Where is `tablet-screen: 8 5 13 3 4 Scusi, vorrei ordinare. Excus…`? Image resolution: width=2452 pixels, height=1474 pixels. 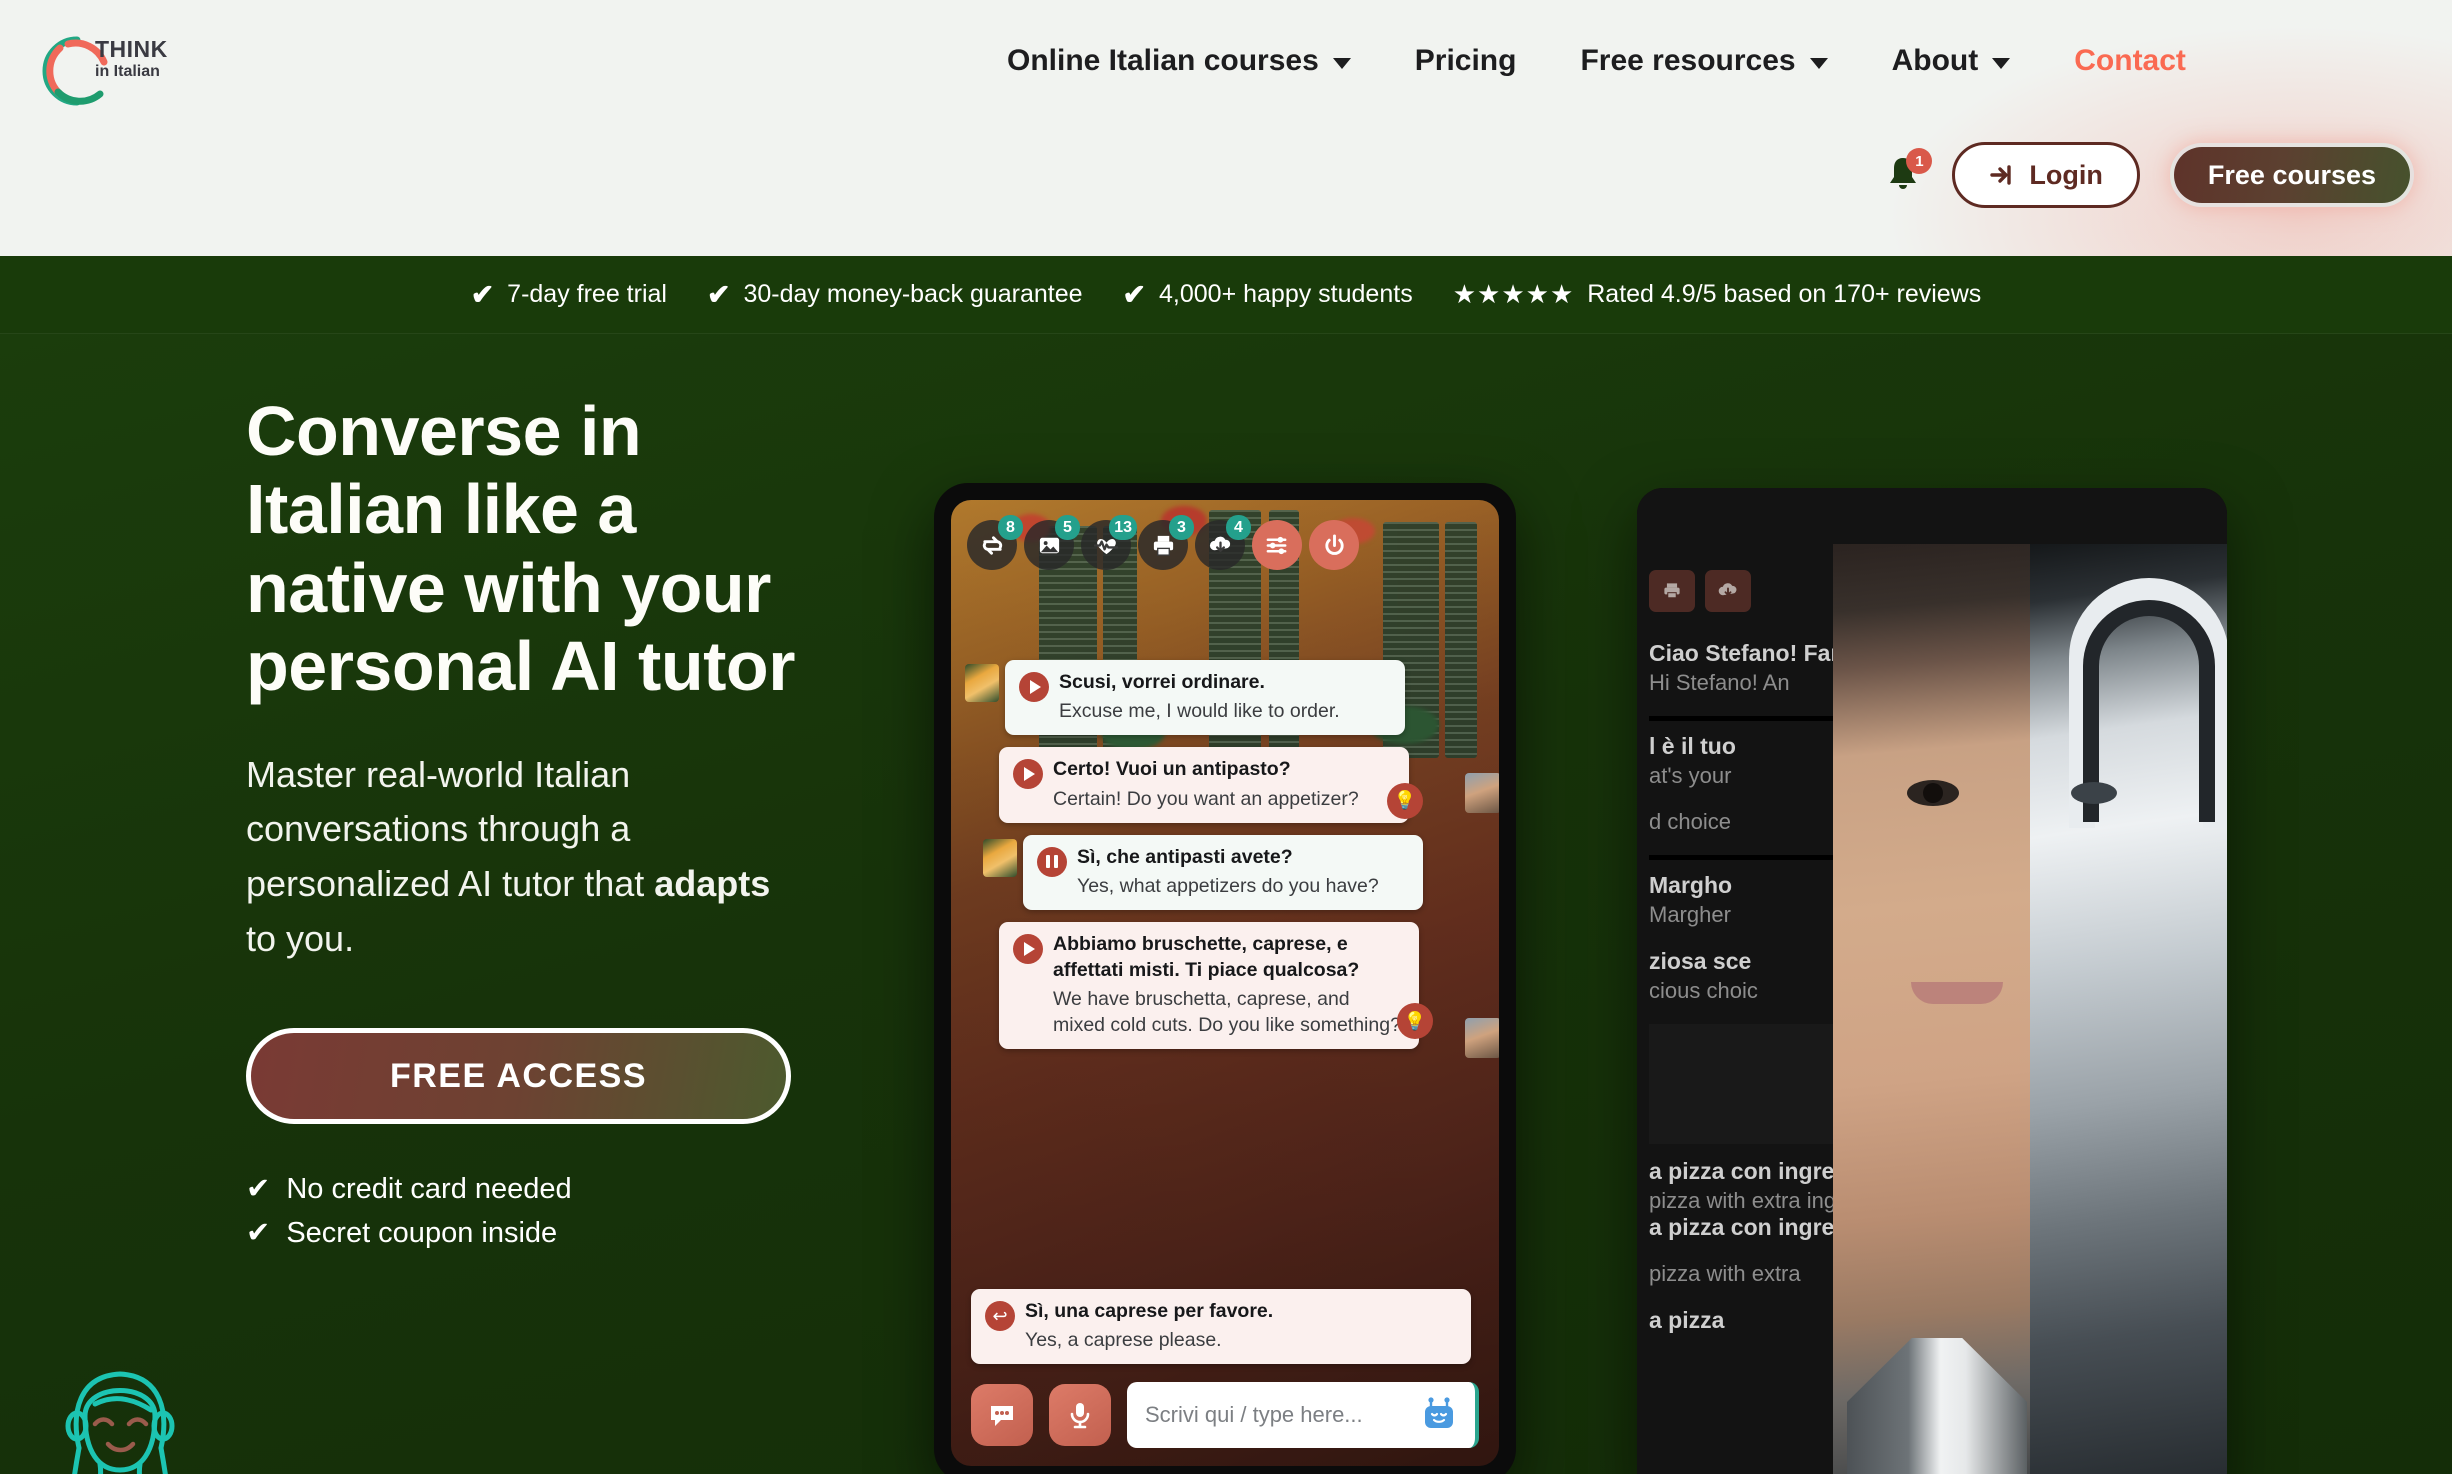 tablet-screen: 8 5 13 3 4 Scusi, vorrei ordinare. Excus… is located at coordinates (1225, 983).